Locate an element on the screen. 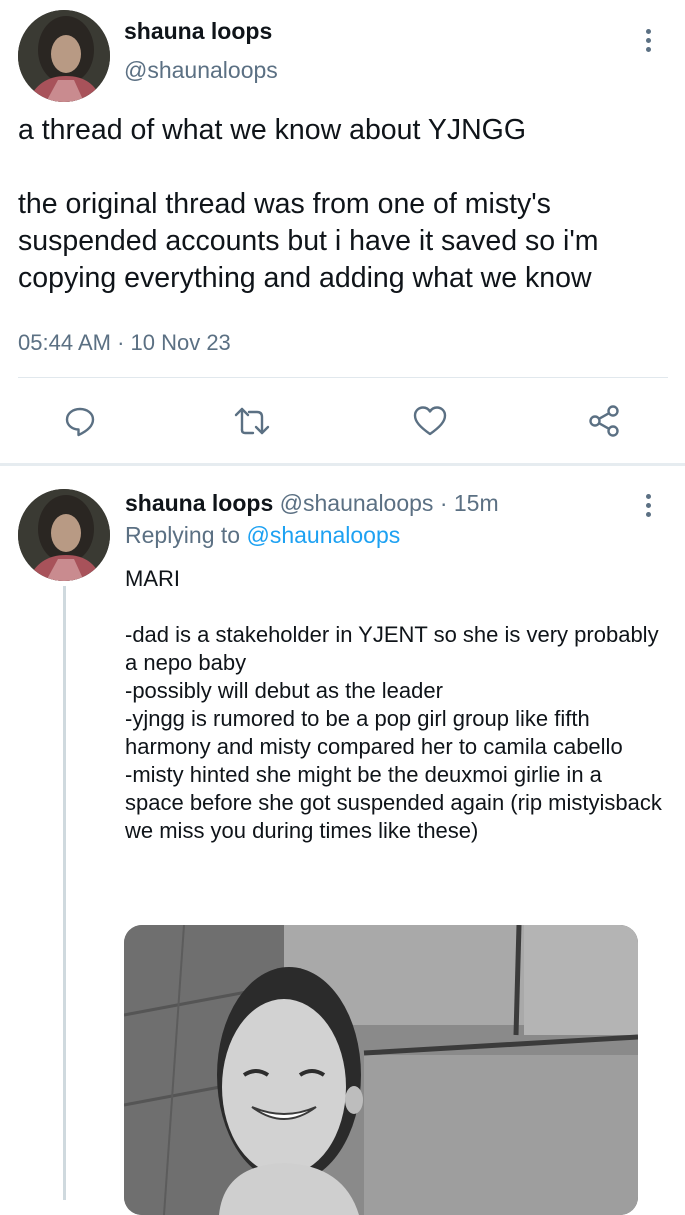 Image resolution: width=685 pixels, height=1215 pixels. handle-and-time: @shaunaloops · 15m is located at coordinates (389, 503).